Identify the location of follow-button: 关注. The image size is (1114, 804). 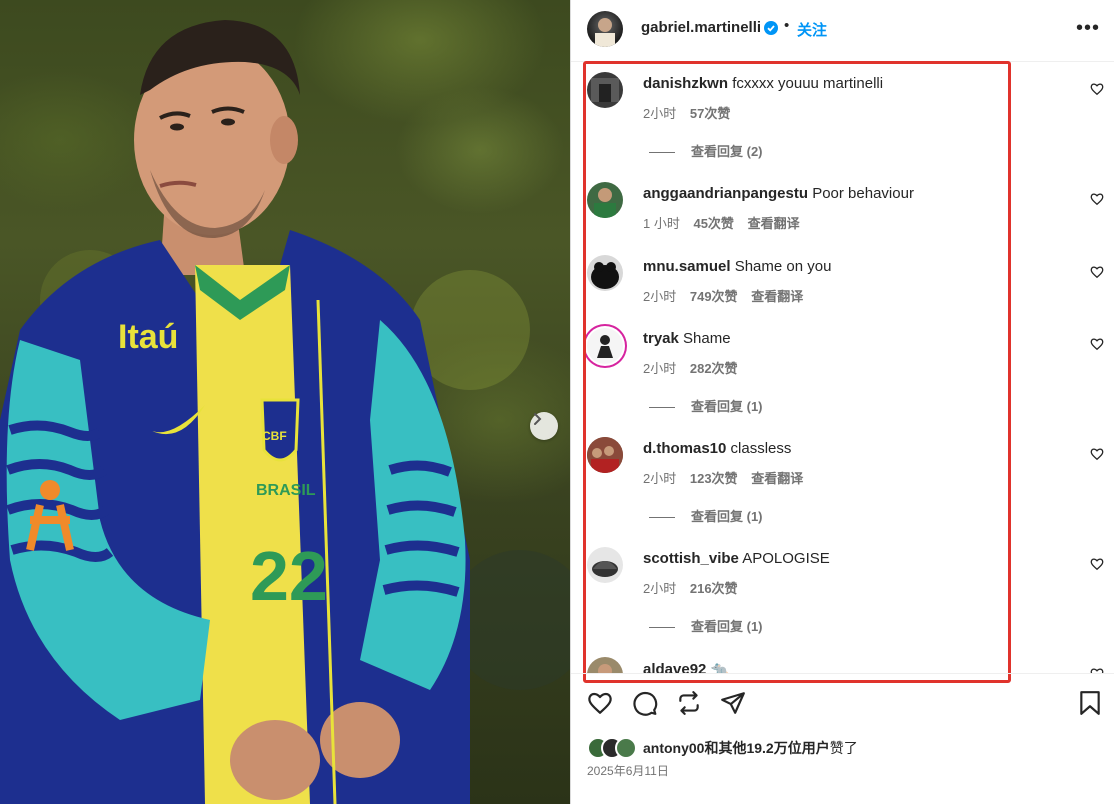
(812, 29).